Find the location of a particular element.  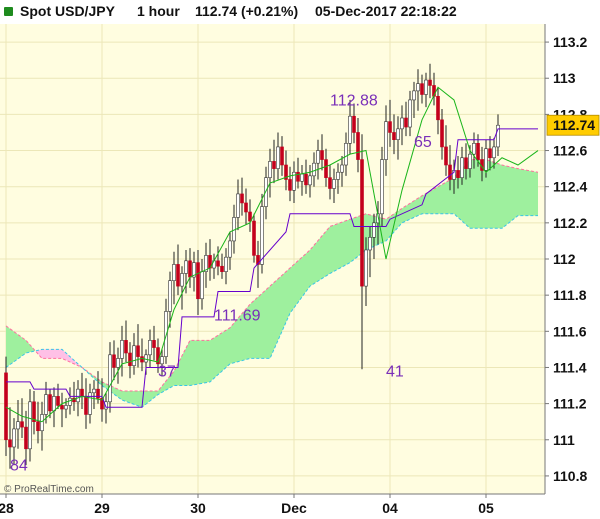

watermark: © ProRealTime.com is located at coordinates (49, 489).